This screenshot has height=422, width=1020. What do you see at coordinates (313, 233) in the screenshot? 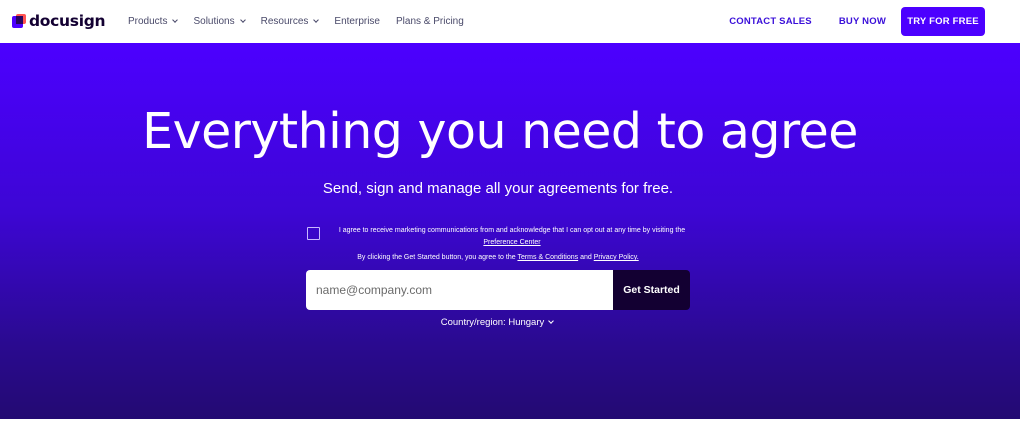
I see `marketing-consent-checkbox` at bounding box center [313, 233].